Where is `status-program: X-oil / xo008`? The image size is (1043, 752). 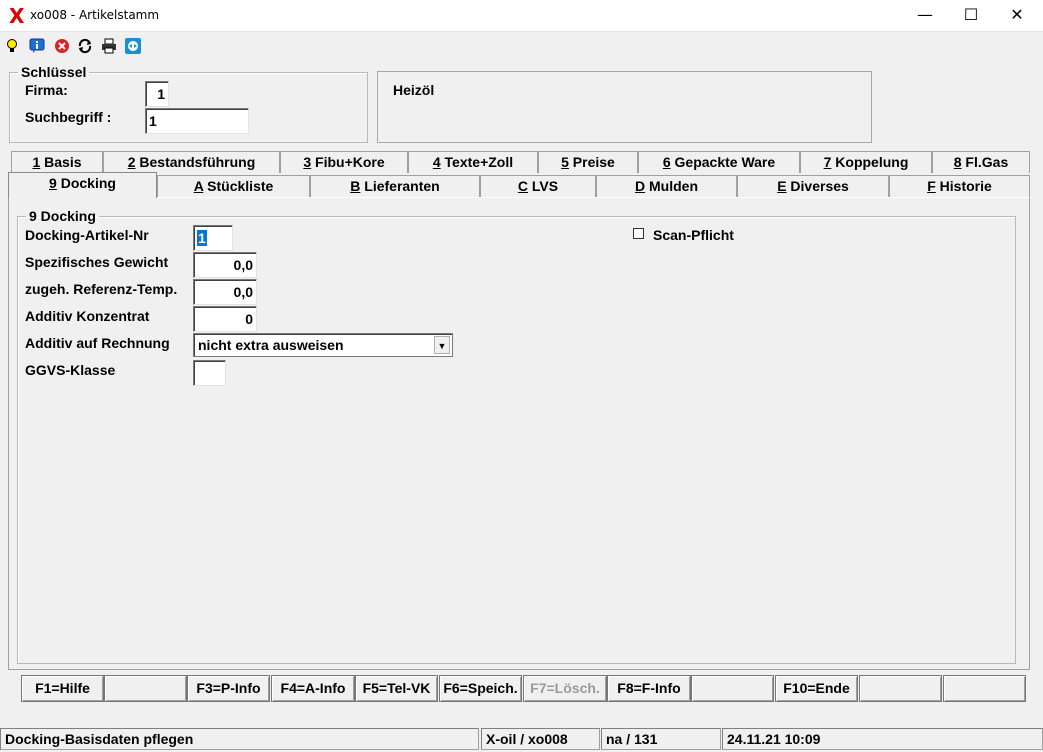 status-program: X-oil / xo008 is located at coordinates (540, 739).